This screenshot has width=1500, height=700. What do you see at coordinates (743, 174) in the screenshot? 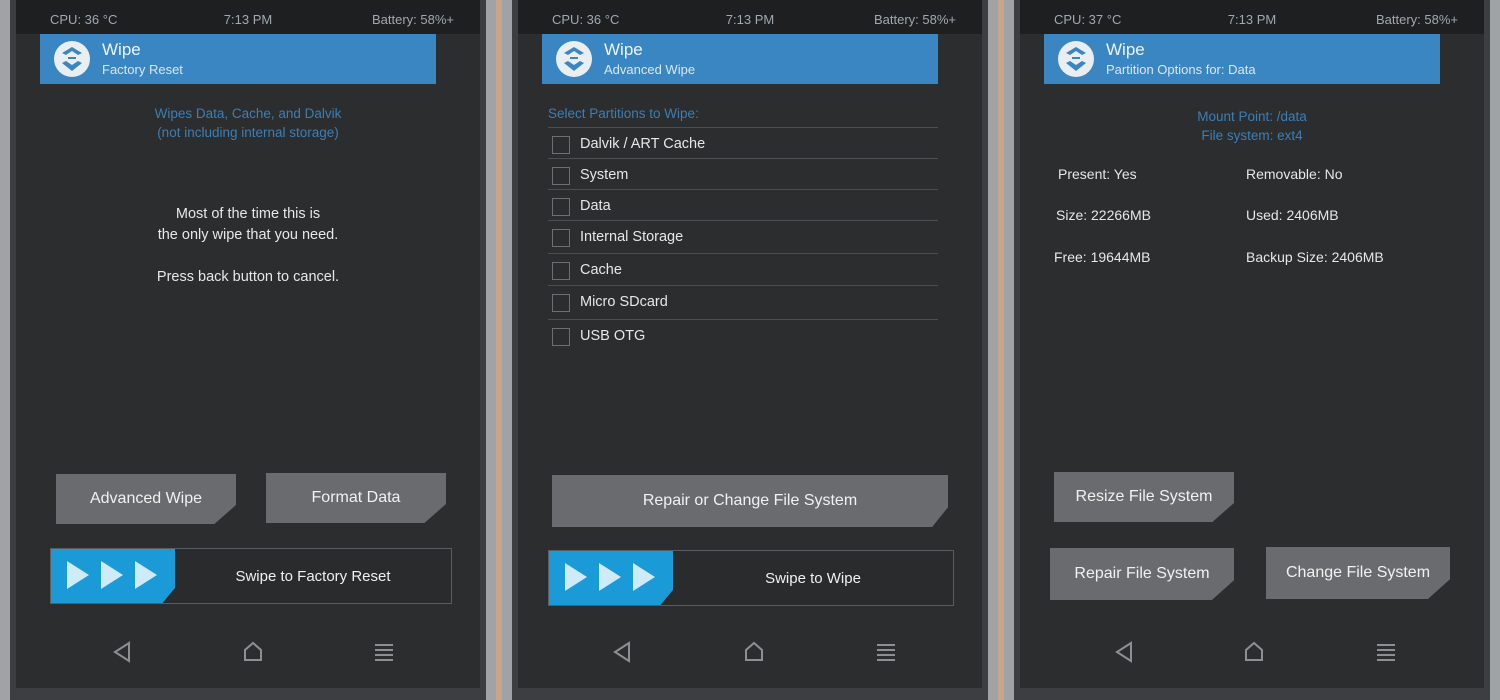
I see `partition-row-system: System` at bounding box center [743, 174].